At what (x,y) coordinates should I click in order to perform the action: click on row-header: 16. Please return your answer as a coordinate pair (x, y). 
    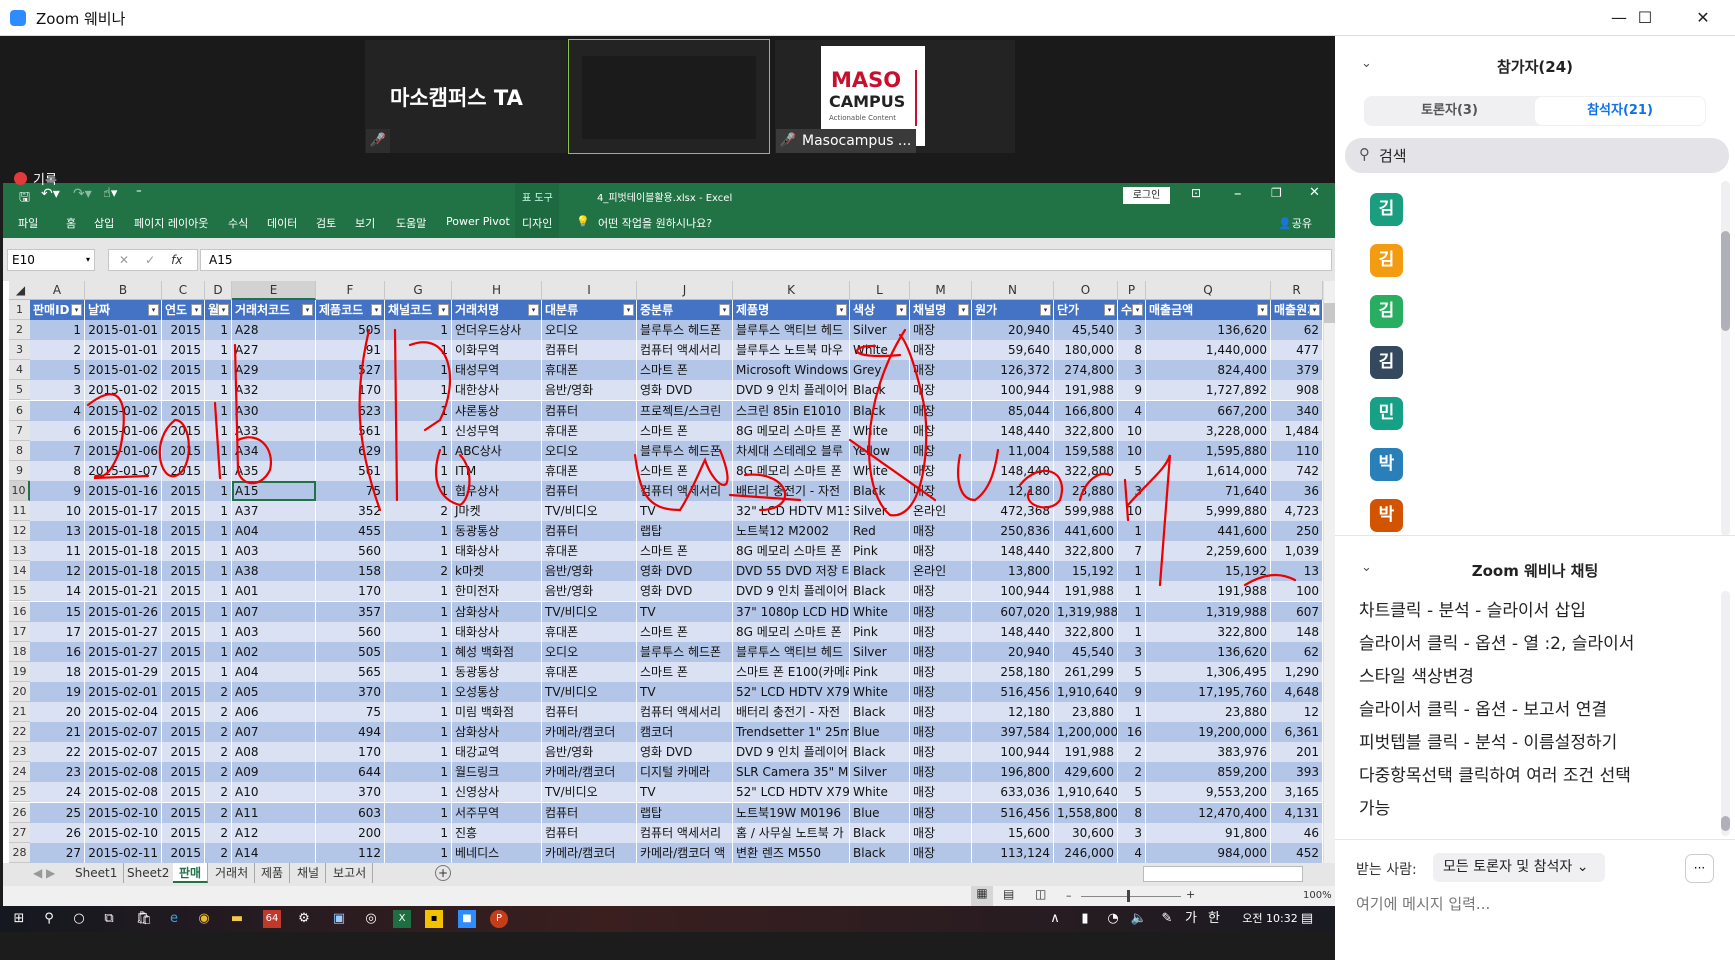
    Looking at the image, I should click on (19, 611).